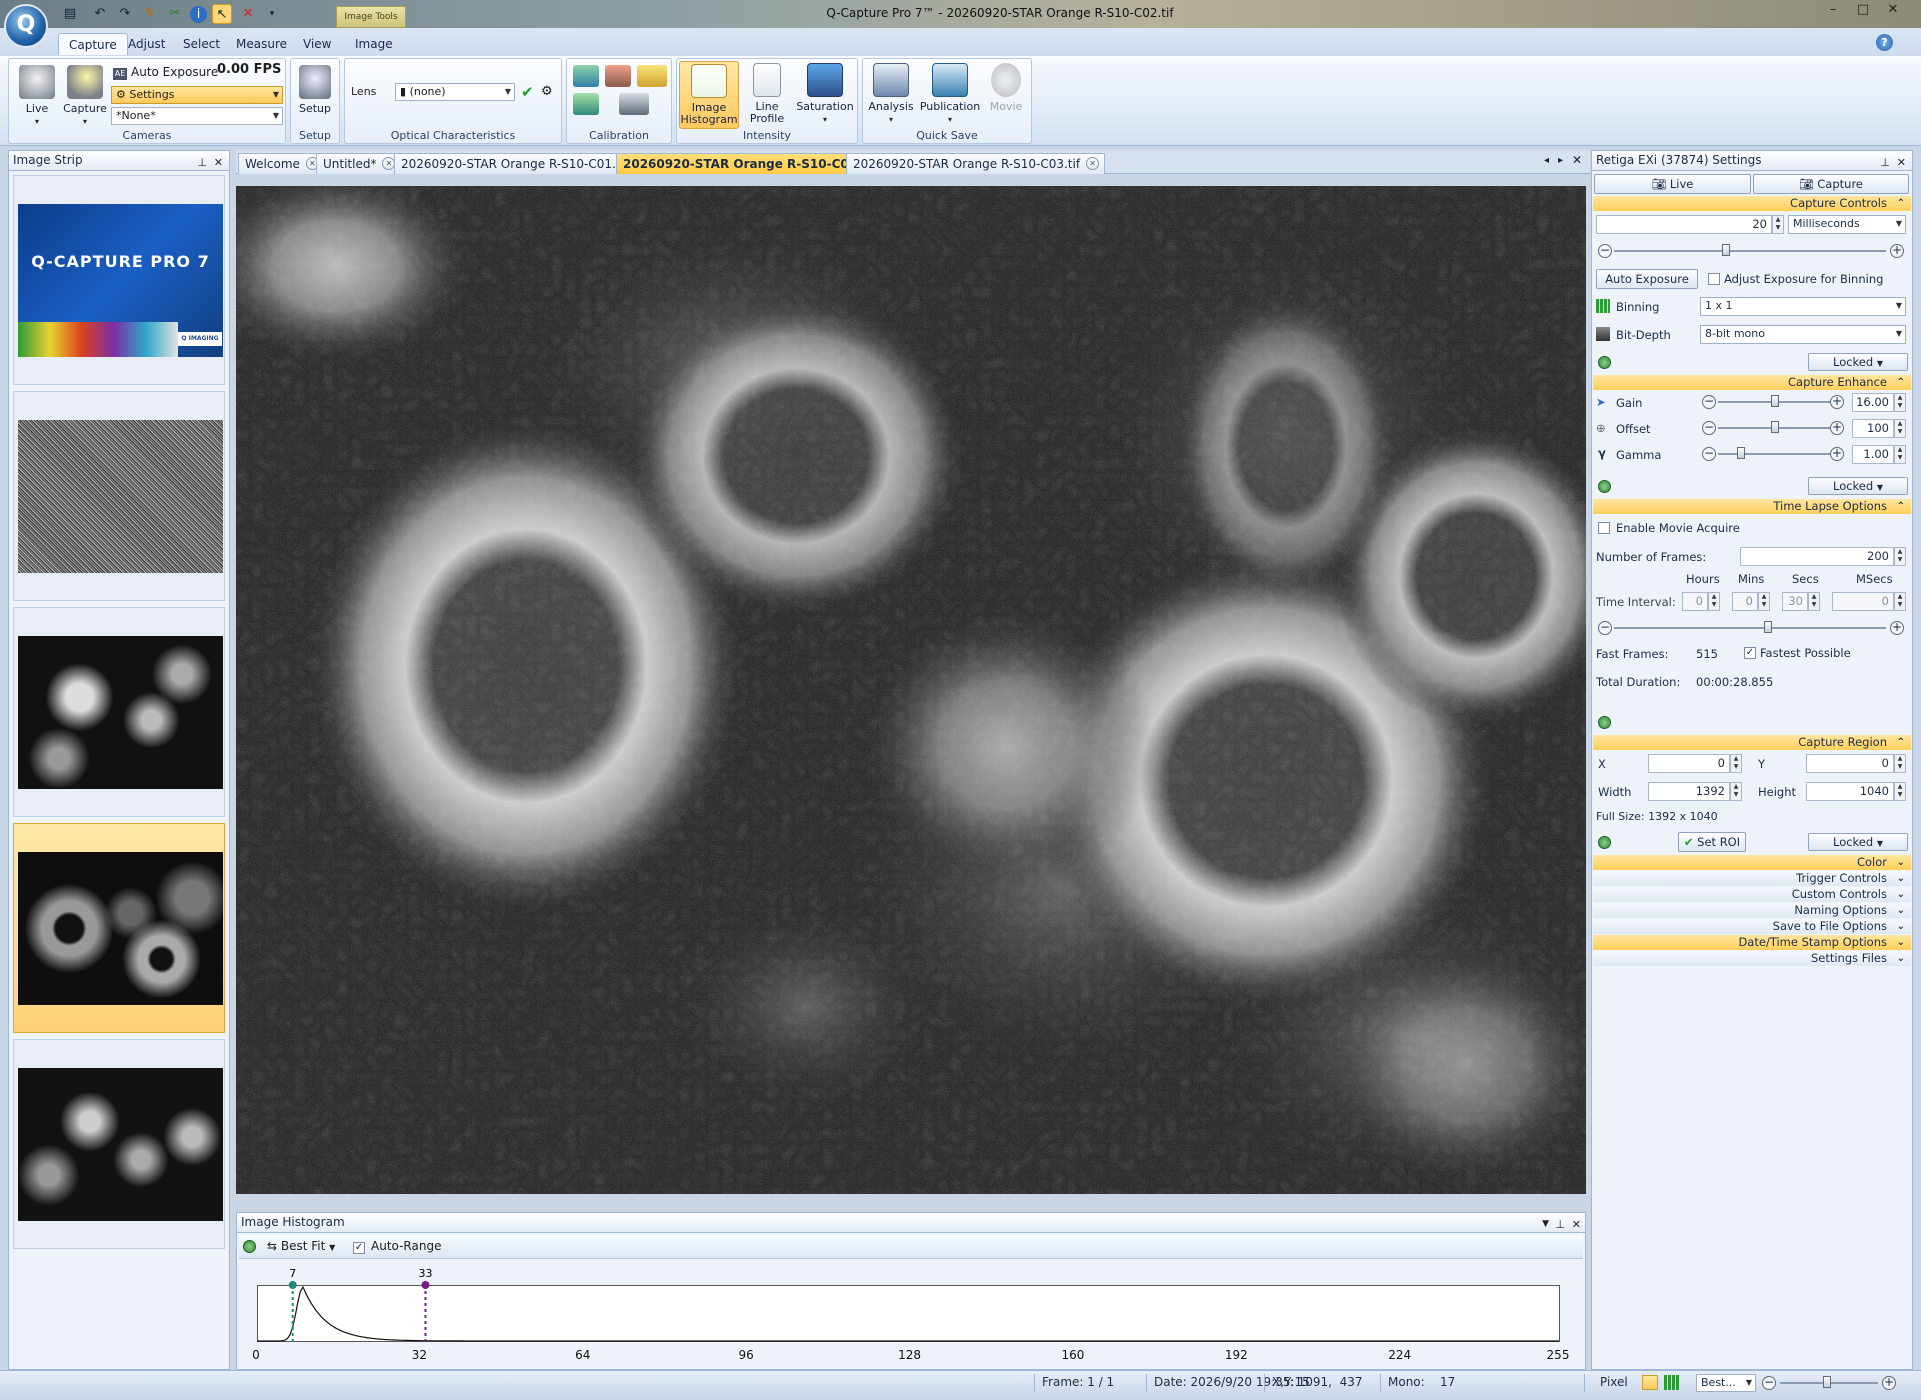 This screenshot has height=1400, width=1921. What do you see at coordinates (825, 93) in the screenshot?
I see `saturation-button: Saturation ▾` at bounding box center [825, 93].